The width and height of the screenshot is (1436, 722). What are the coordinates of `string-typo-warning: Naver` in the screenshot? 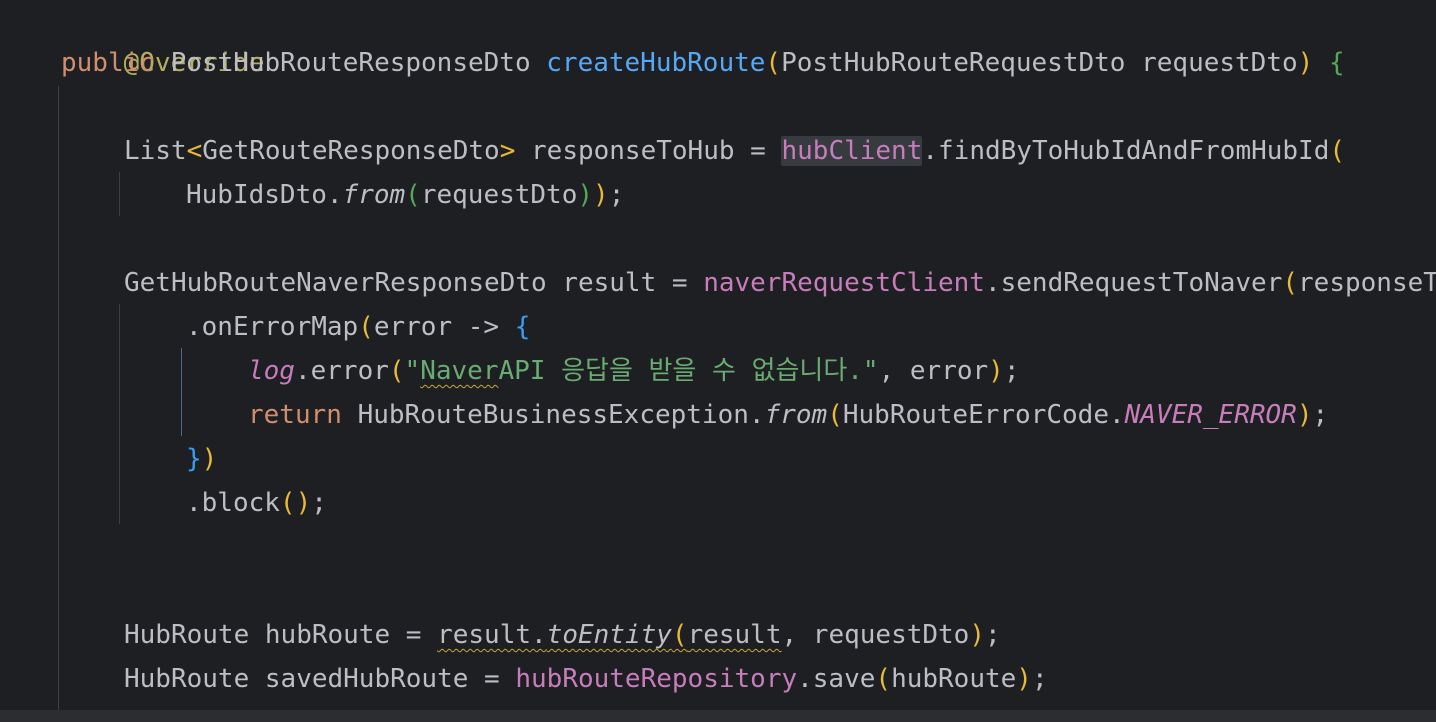 It's located at (459, 371).